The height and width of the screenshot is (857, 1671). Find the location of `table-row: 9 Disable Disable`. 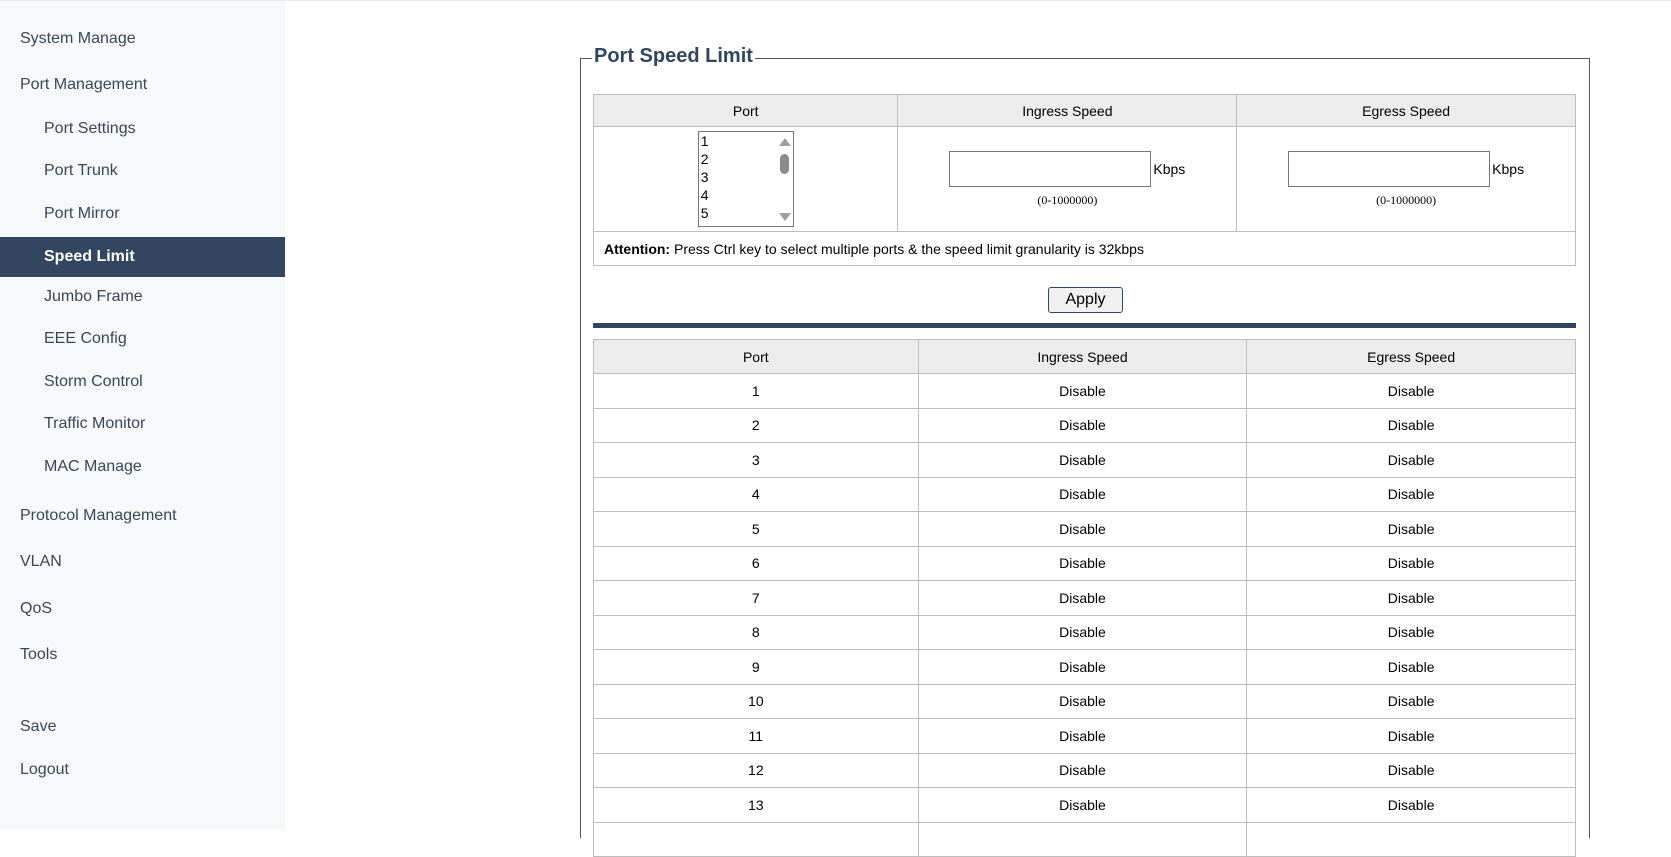

table-row: 9 Disable Disable is located at coordinates (1084, 667).